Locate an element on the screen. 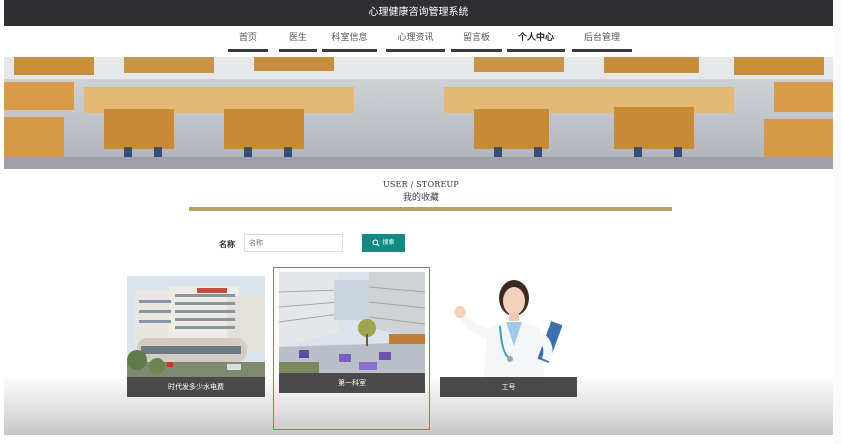 This screenshot has width=842, height=444. app-title: 心理健康咨询管理系统 is located at coordinates (418, 12).